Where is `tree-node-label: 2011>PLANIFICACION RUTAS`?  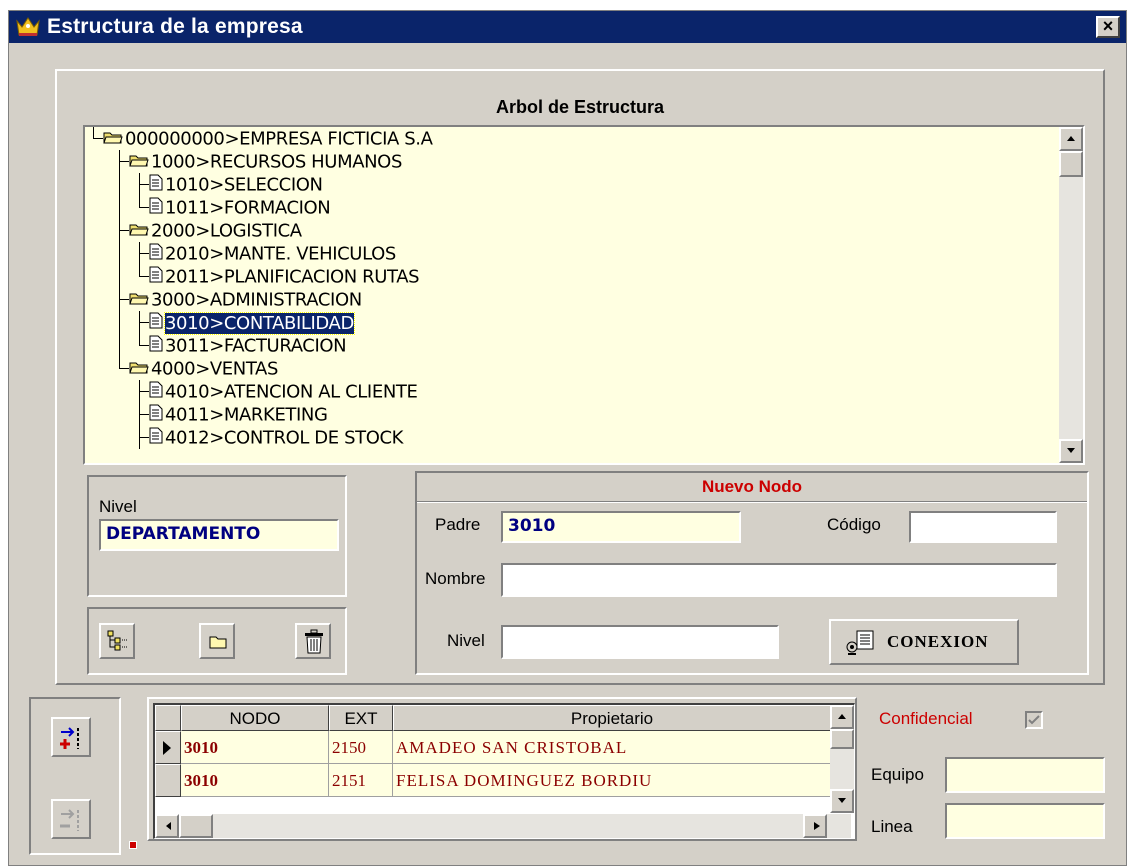 tree-node-label: 2011>PLANIFICACION RUTAS is located at coordinates (292, 277).